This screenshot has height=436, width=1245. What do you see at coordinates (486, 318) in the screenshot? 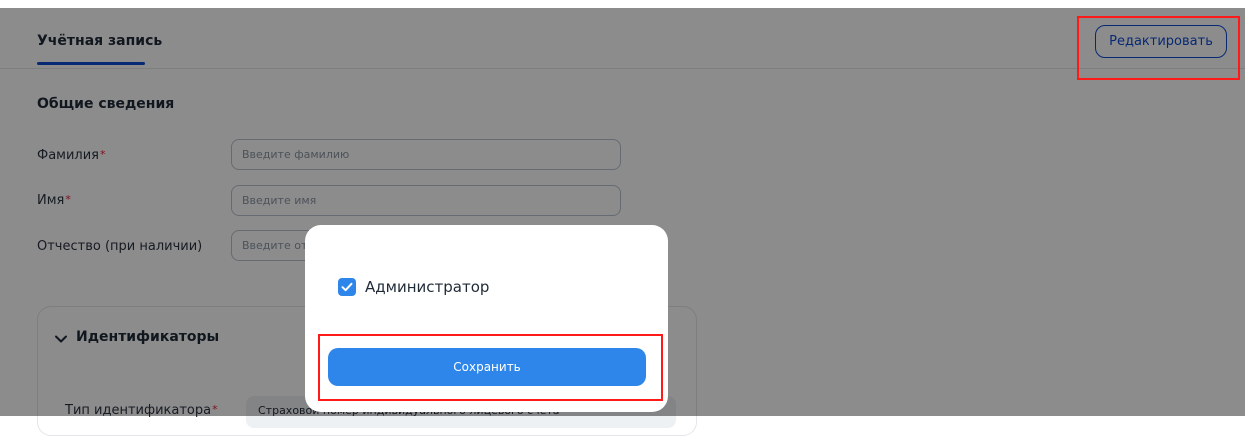
I see `role-modal: Администратор Сохранить` at bounding box center [486, 318].